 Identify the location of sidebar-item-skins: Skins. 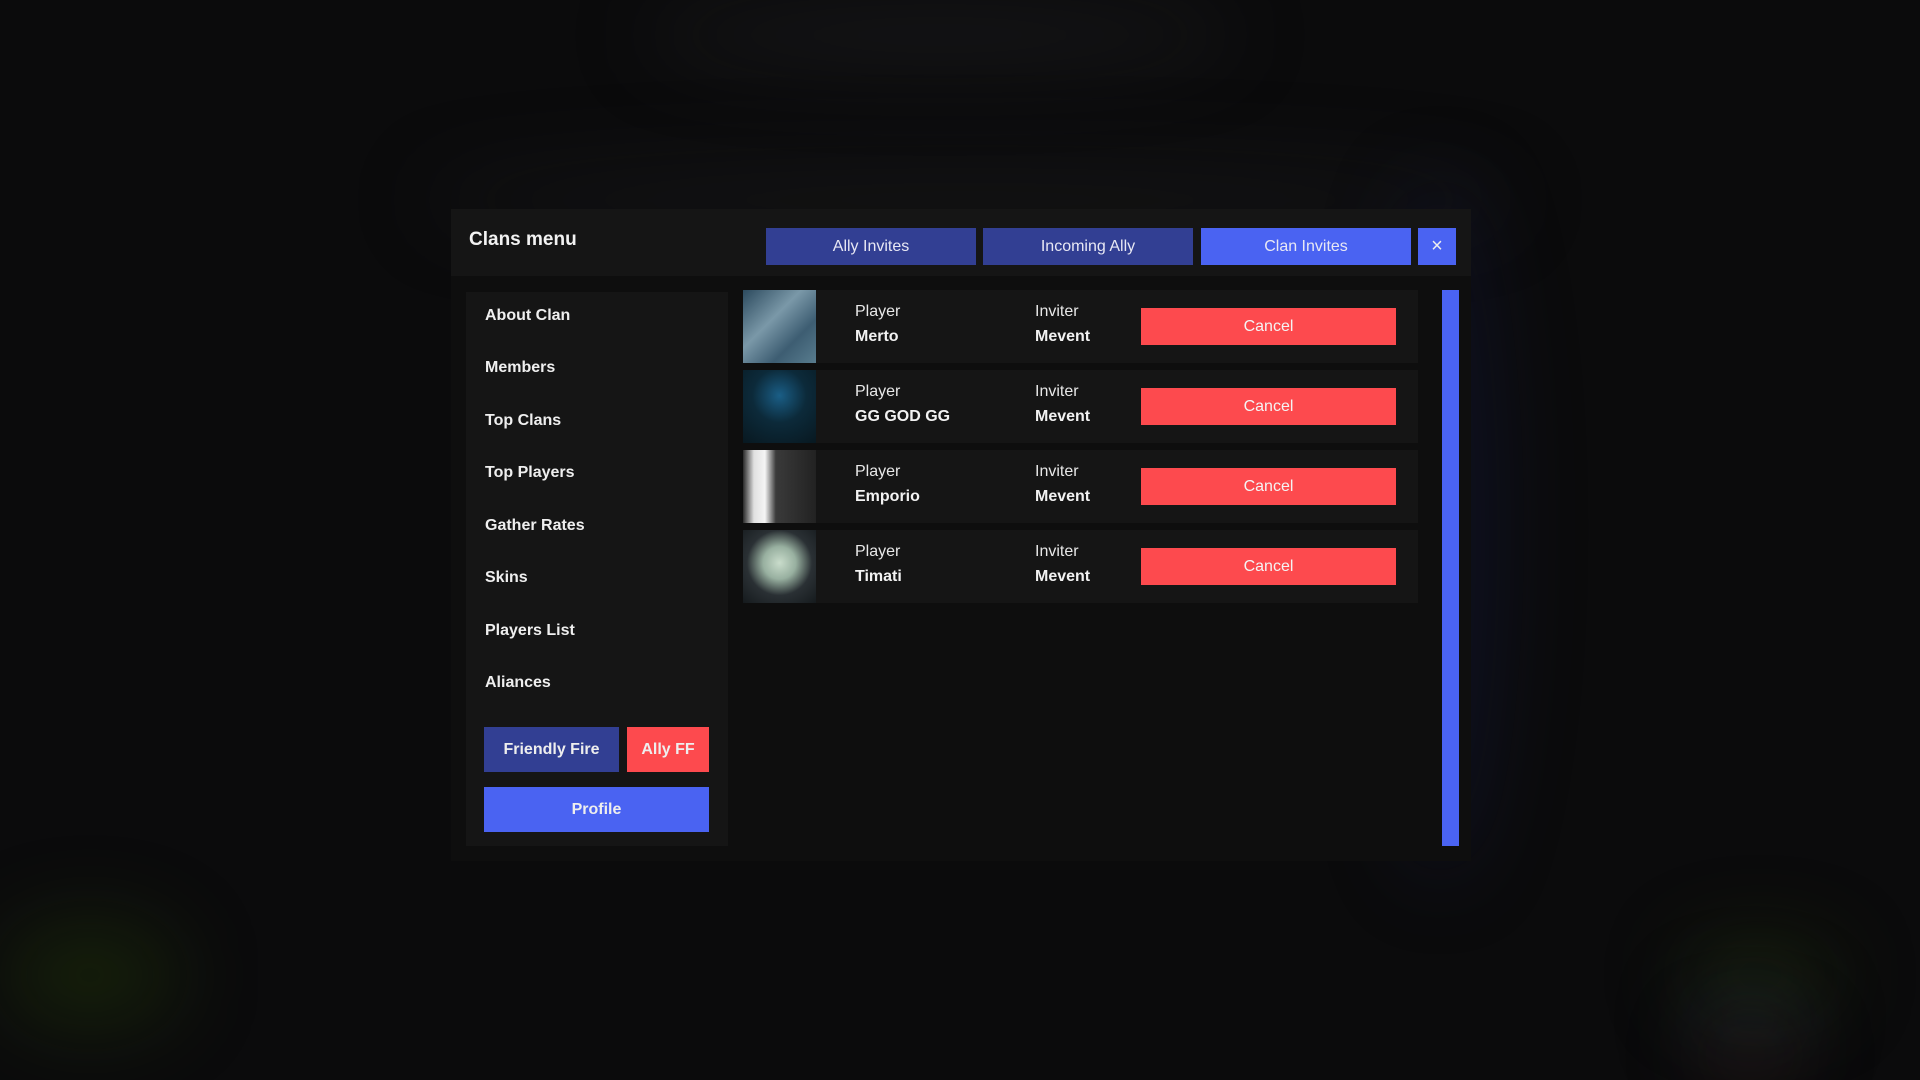
(506, 578).